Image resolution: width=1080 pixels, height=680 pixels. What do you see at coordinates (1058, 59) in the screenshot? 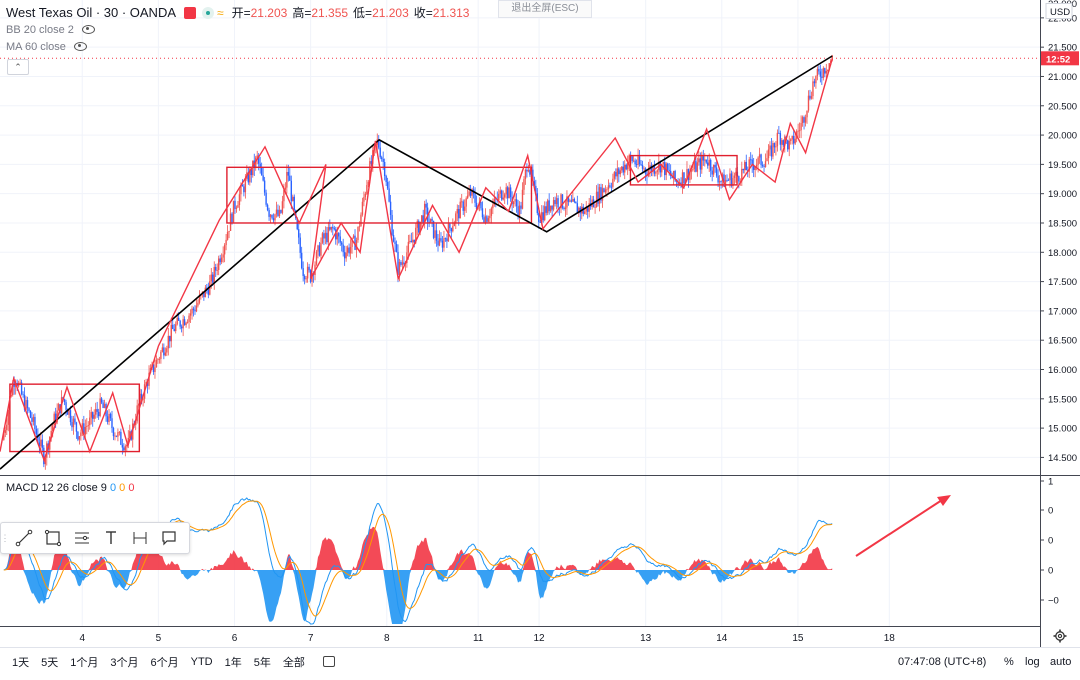
I see `countdown-label: 12:52` at bounding box center [1058, 59].